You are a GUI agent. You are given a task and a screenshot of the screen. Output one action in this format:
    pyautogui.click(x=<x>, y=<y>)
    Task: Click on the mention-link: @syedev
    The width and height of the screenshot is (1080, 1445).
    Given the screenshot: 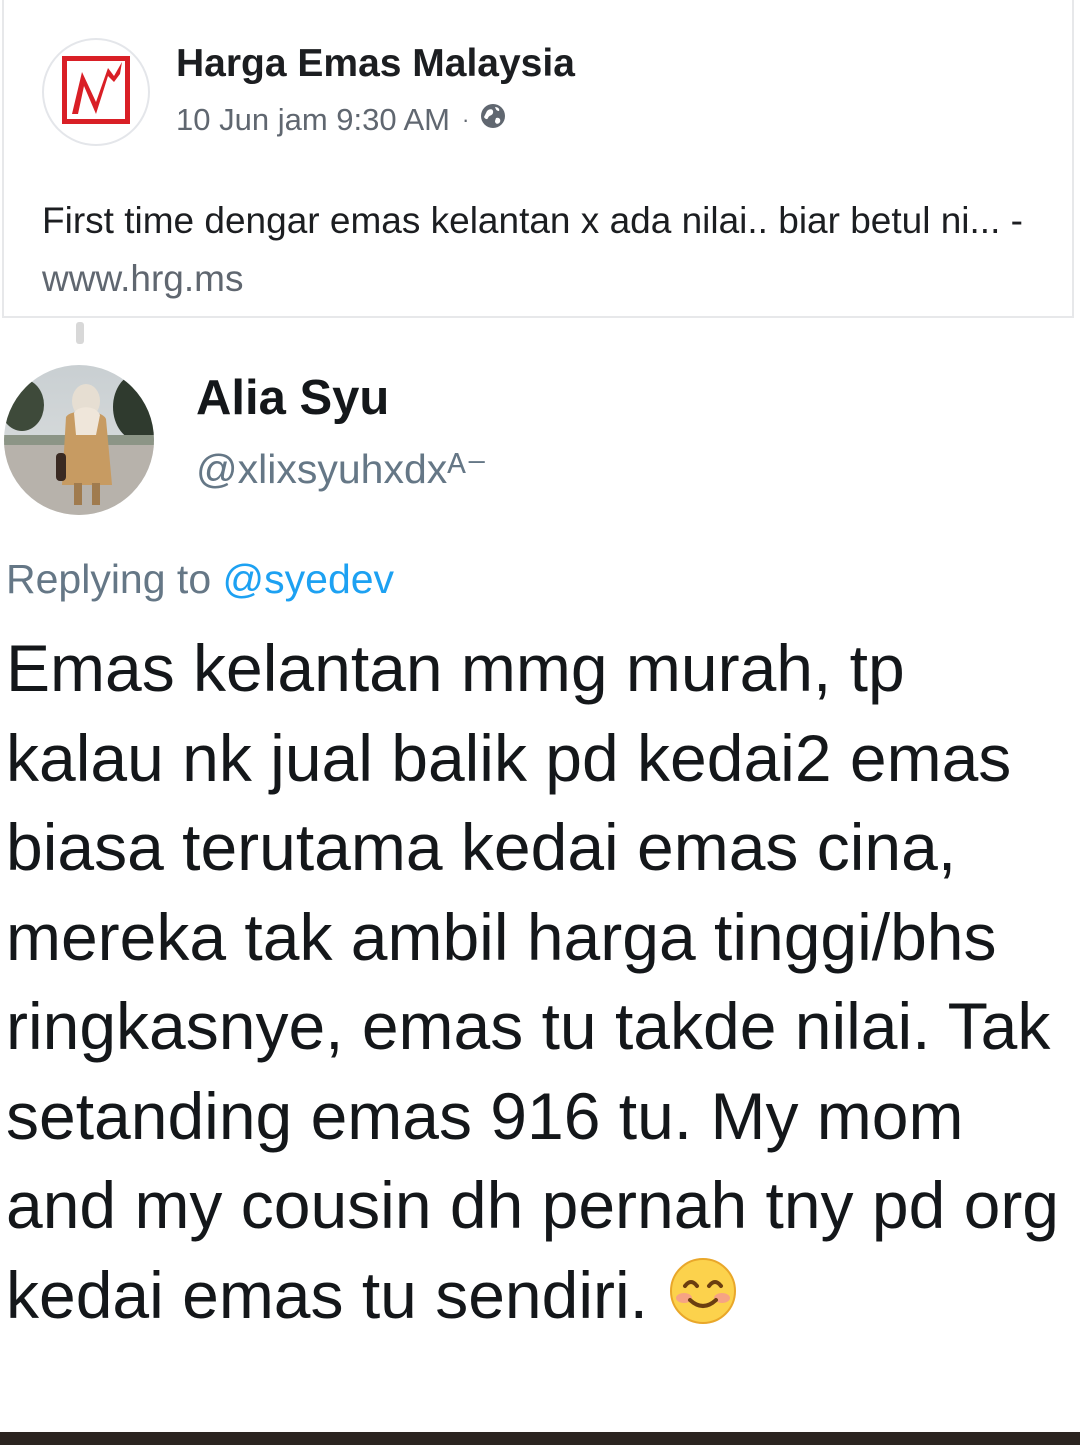 What is the action you would take?
    pyautogui.click(x=309, y=579)
    